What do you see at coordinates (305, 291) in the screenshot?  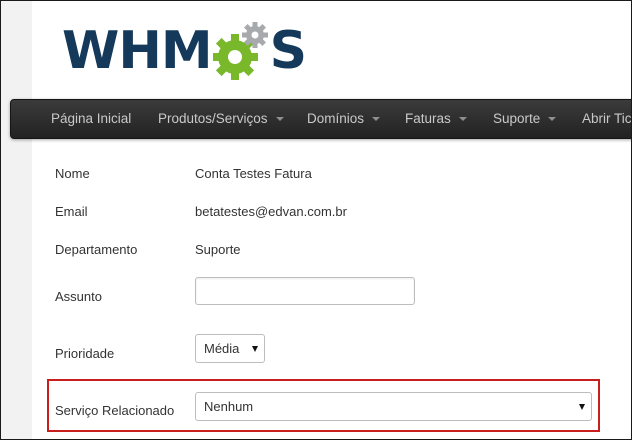 I see `subject-input` at bounding box center [305, 291].